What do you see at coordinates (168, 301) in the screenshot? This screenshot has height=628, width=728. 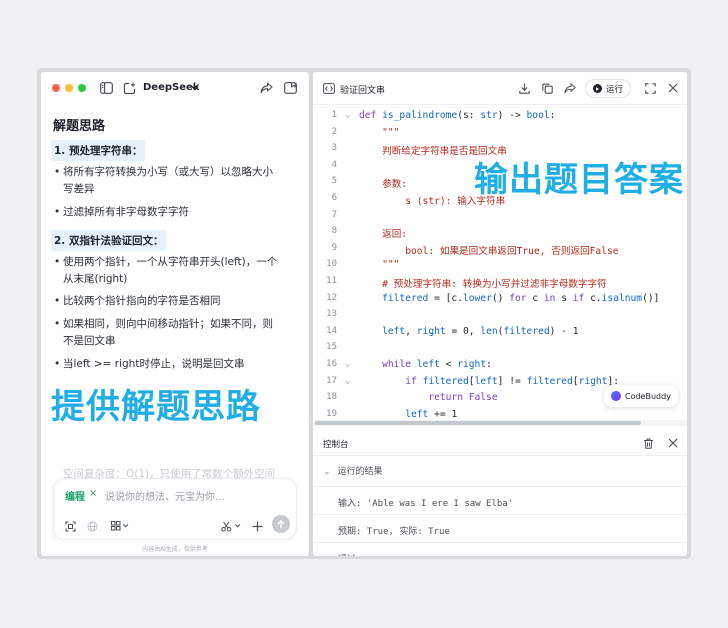 I see `list-item: 比较两个指针指向的字符是否相同` at bounding box center [168, 301].